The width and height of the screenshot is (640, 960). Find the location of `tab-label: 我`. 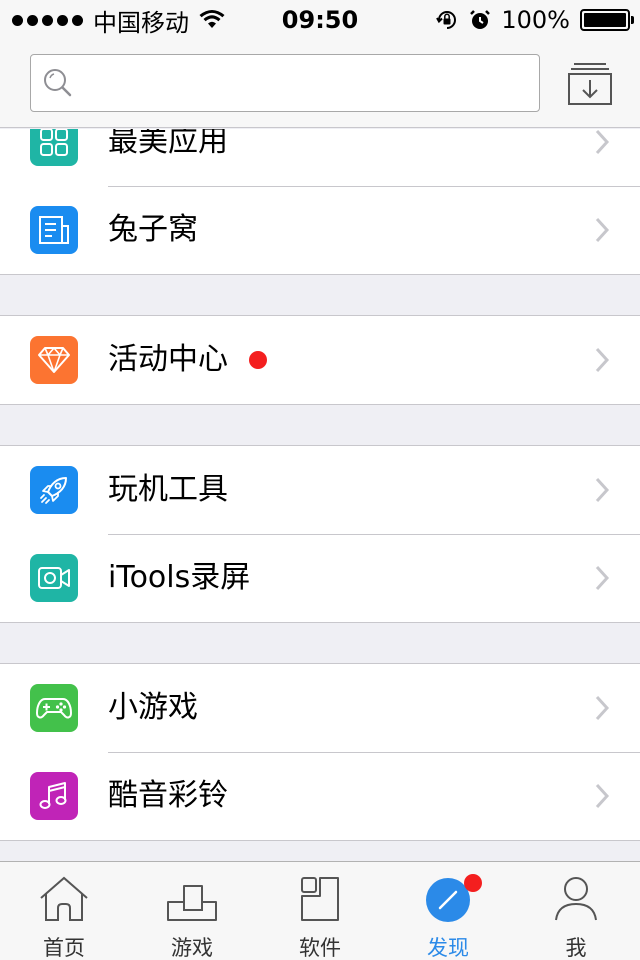

tab-label: 我 is located at coordinates (576, 948).